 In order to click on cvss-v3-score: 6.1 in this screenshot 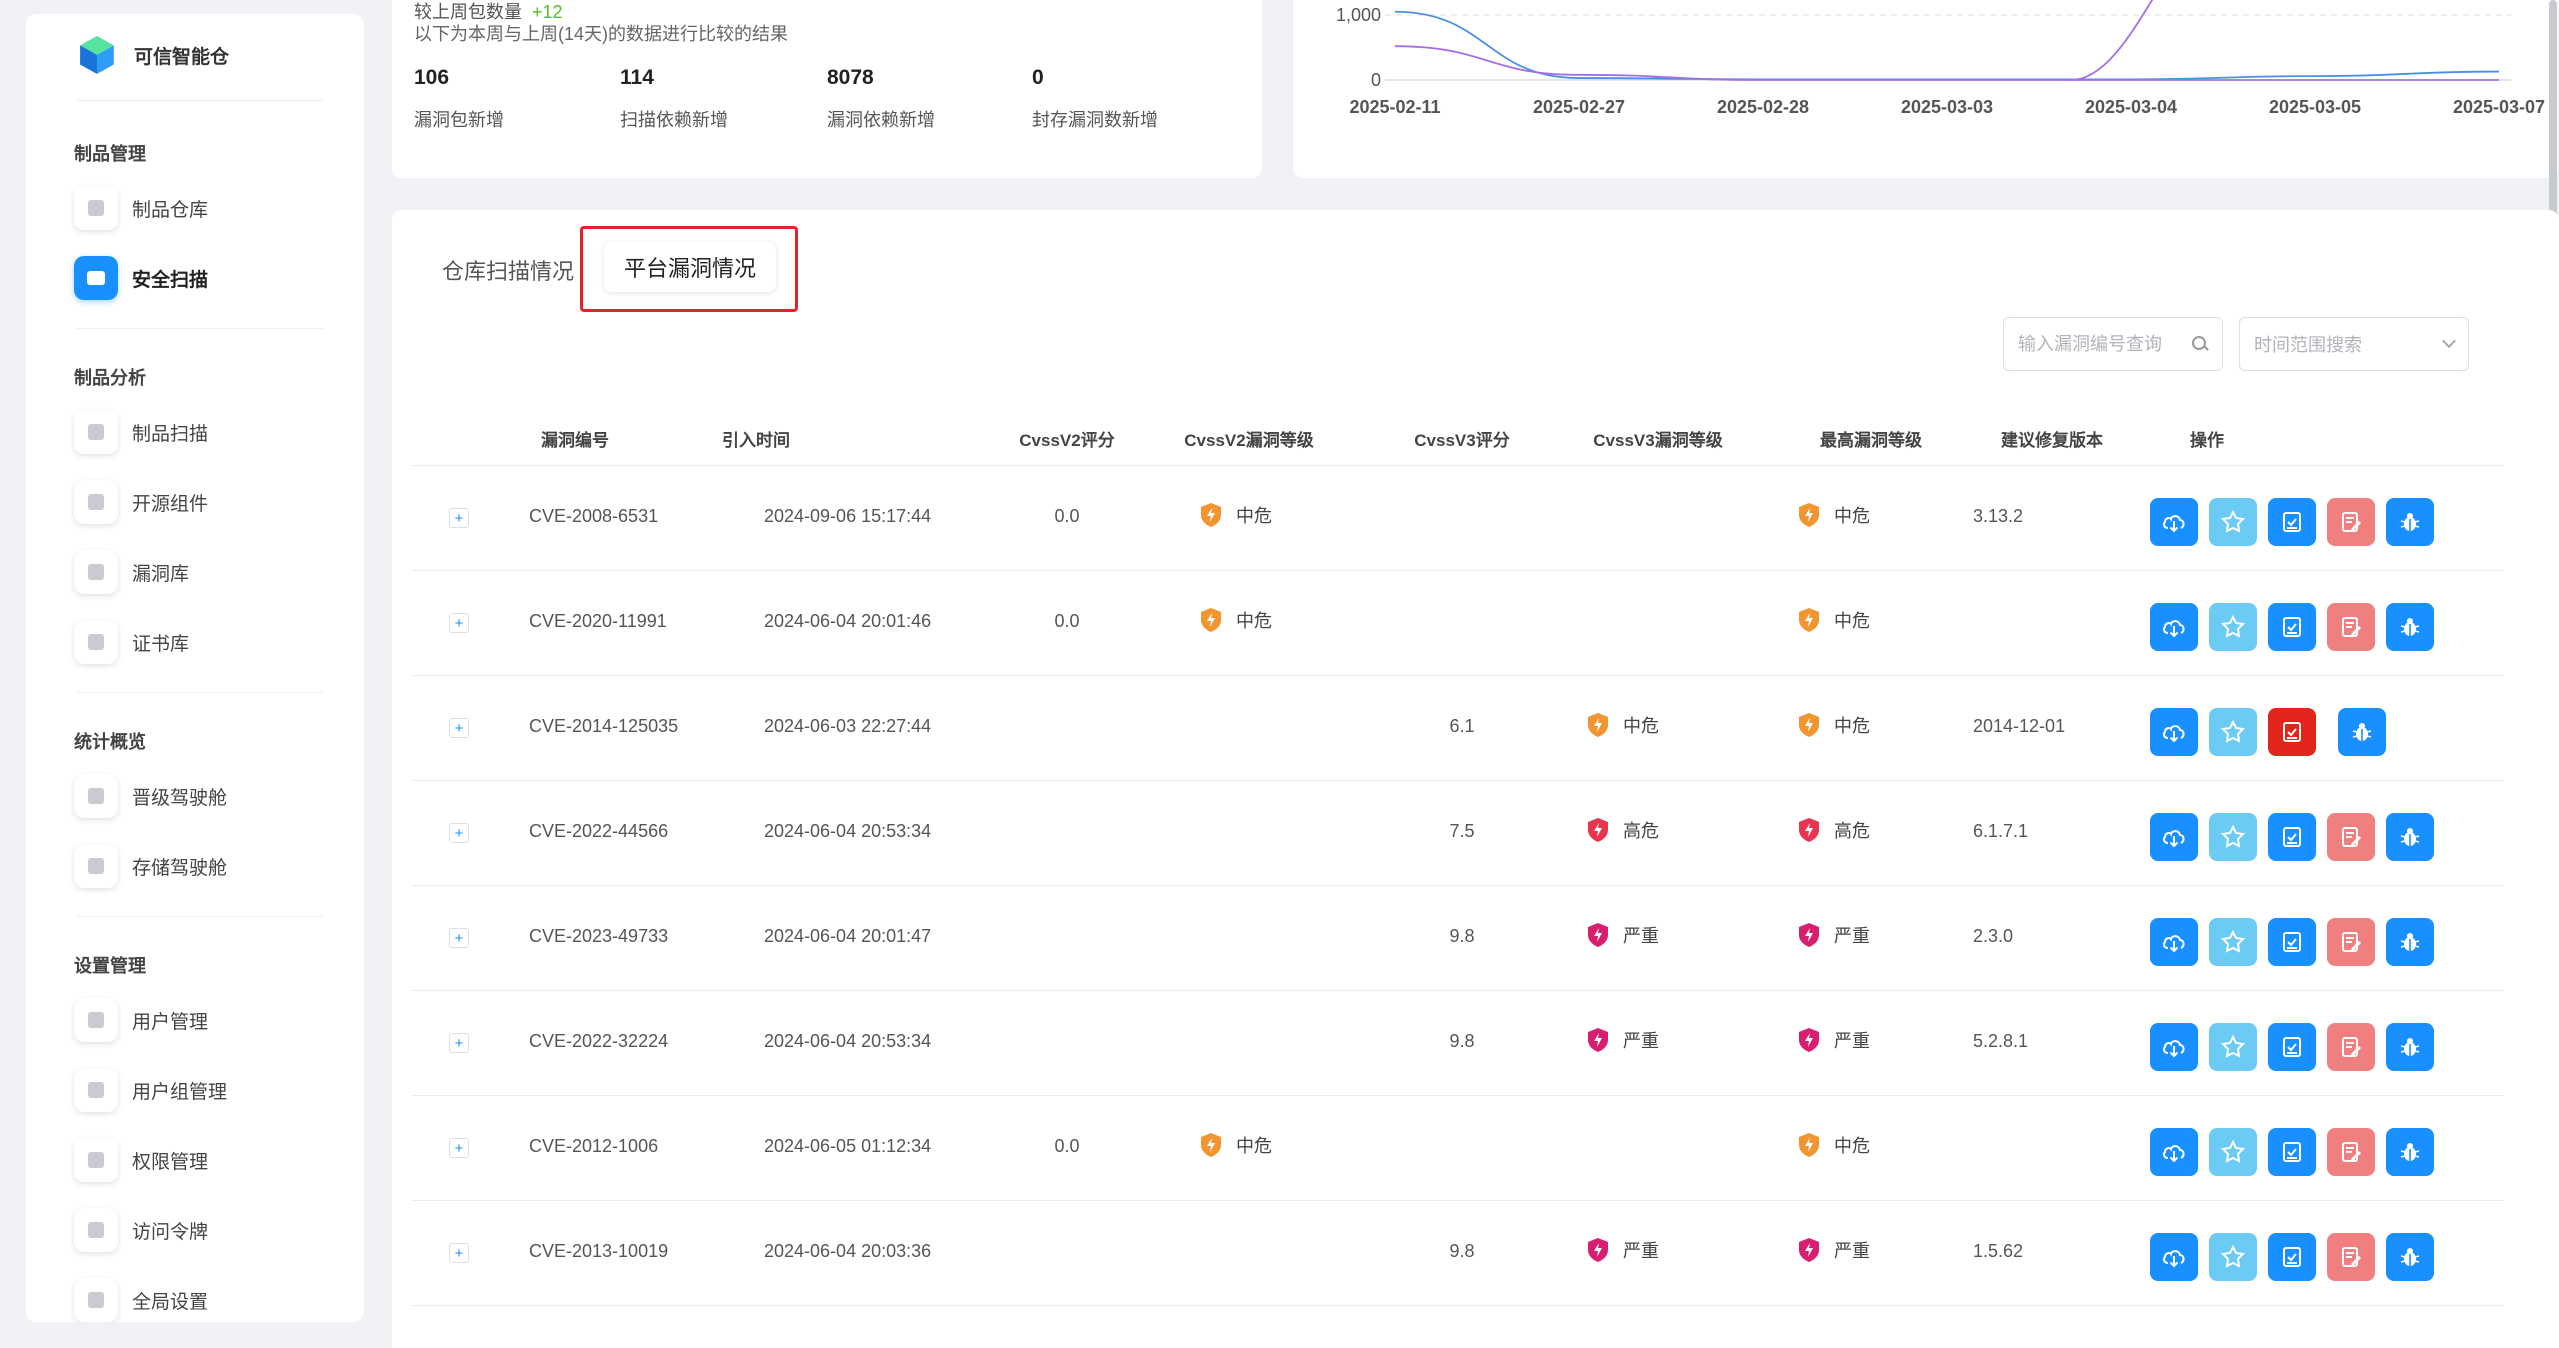, I will do `click(1462, 726)`.